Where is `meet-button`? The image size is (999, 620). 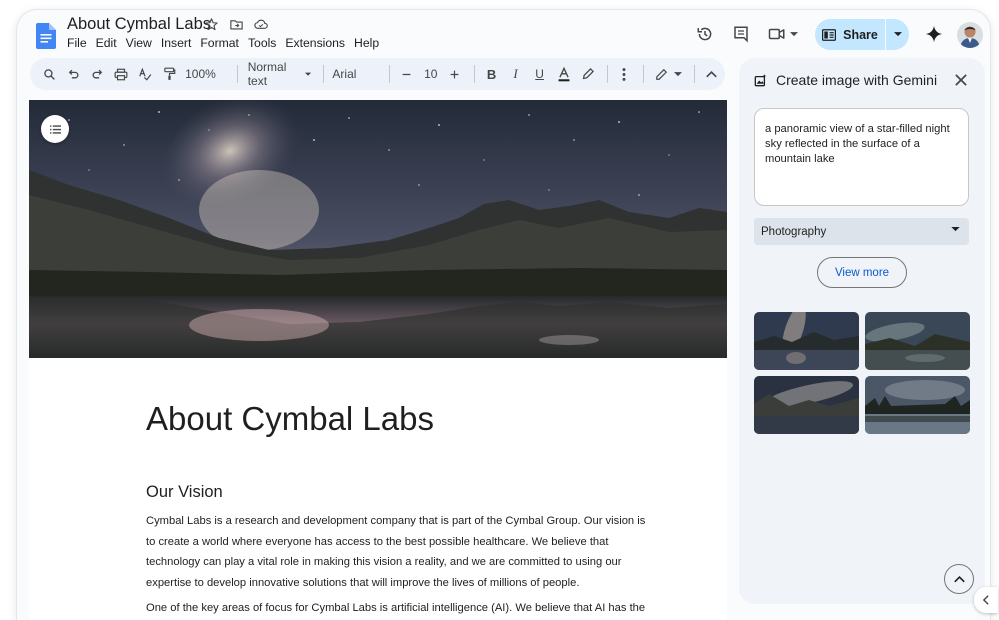 meet-button is located at coordinates (783, 34).